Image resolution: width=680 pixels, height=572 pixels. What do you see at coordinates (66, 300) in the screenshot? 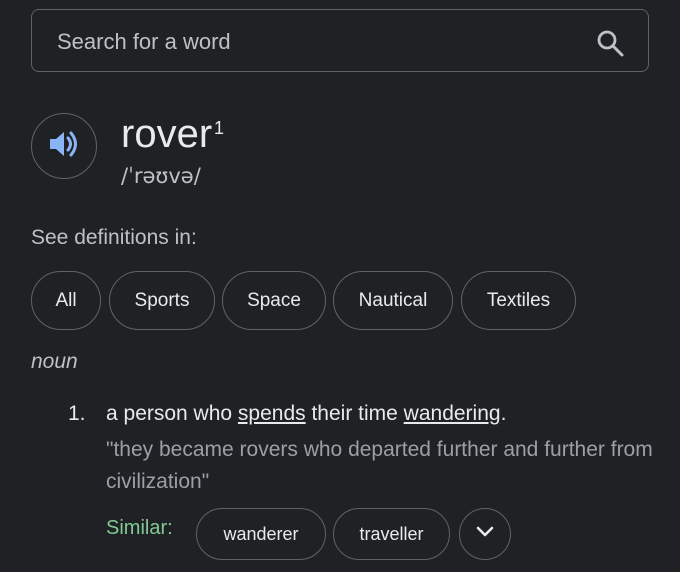
I see `chip-all: All` at bounding box center [66, 300].